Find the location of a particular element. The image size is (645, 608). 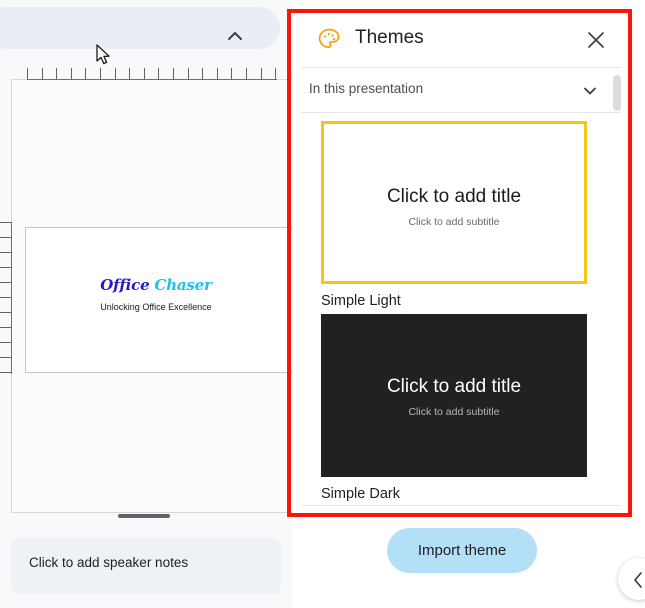

vertical-ruler is located at coordinates (6, 298).